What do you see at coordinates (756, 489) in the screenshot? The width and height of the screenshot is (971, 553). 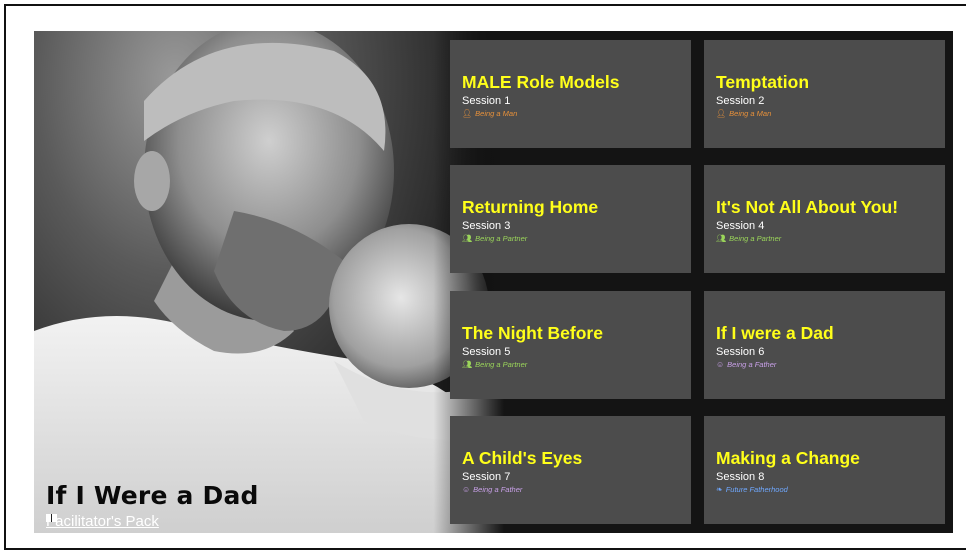 I see `session-tag-label: Future Fatherhood` at bounding box center [756, 489].